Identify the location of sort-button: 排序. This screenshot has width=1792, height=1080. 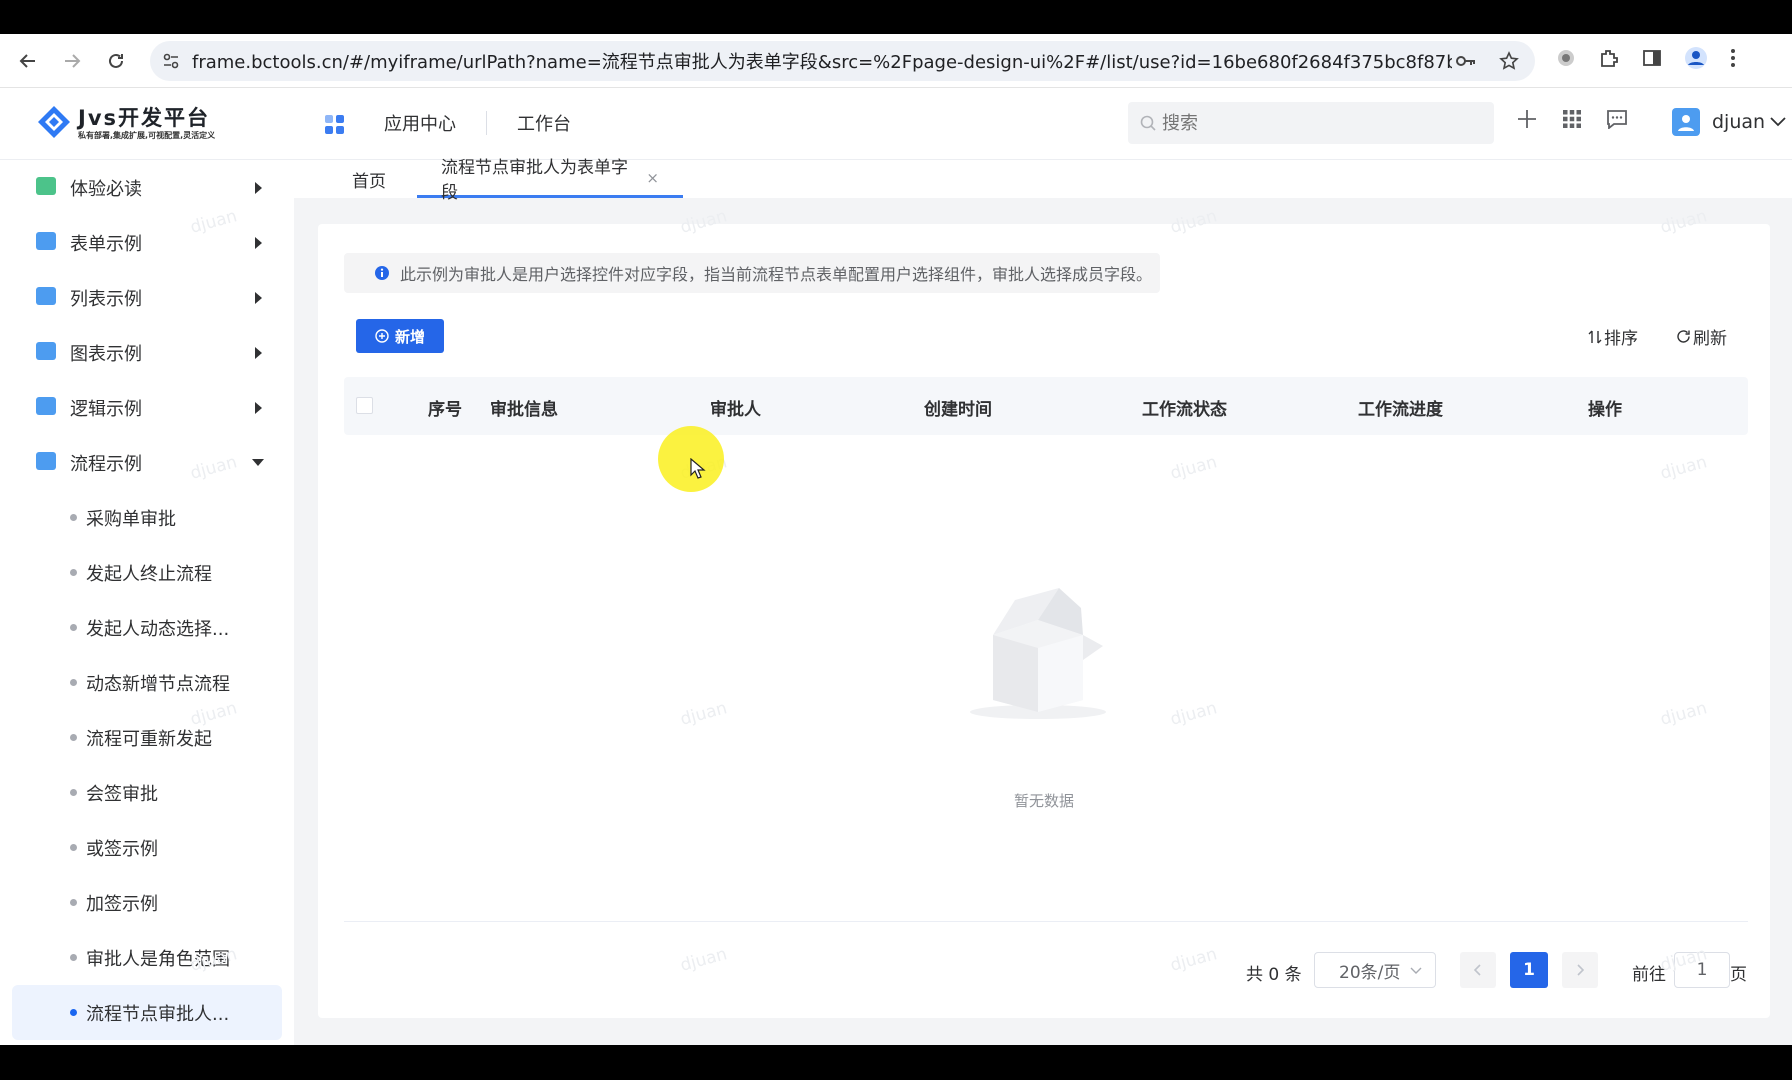
(1613, 336).